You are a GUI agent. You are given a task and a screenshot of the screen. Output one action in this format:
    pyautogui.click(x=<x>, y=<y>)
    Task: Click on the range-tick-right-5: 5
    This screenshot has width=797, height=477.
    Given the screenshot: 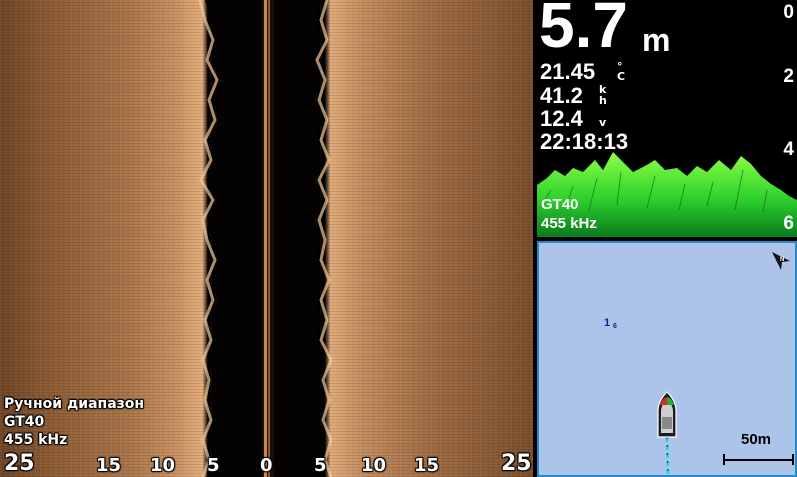 What is the action you would take?
    pyautogui.click(x=320, y=465)
    